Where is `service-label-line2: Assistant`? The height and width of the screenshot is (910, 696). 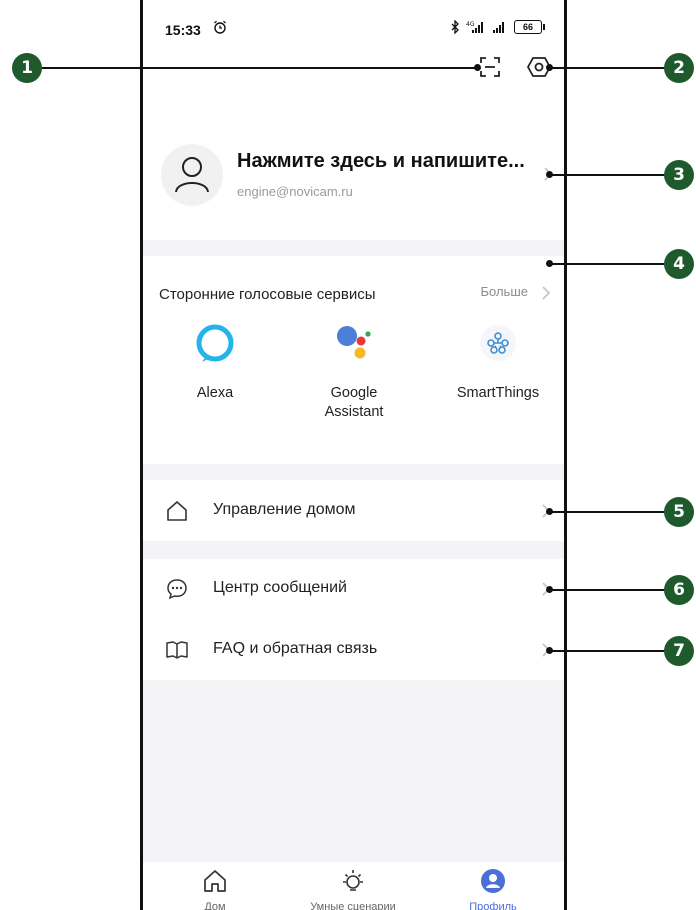
service-label-line2: Assistant is located at coordinates (354, 412).